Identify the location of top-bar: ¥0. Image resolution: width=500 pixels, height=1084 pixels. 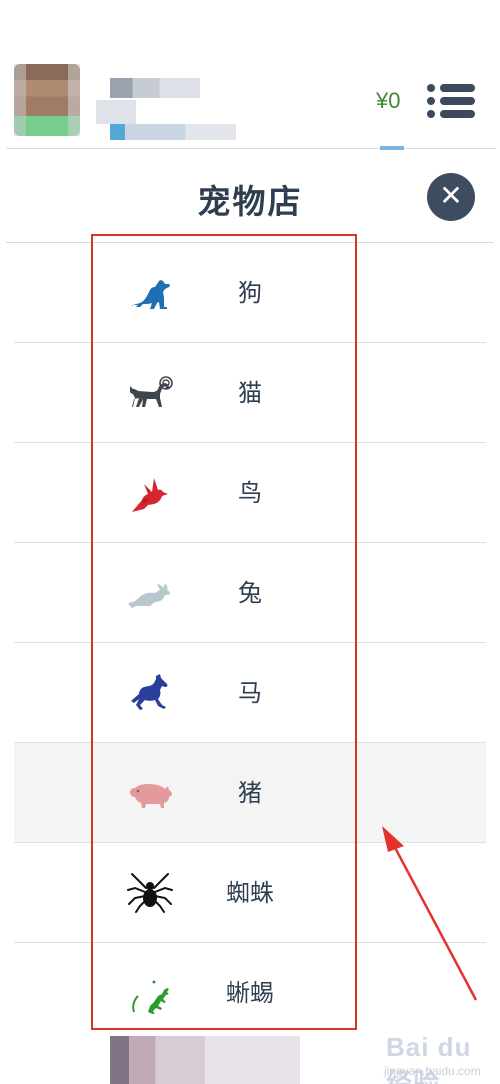
(250, 74).